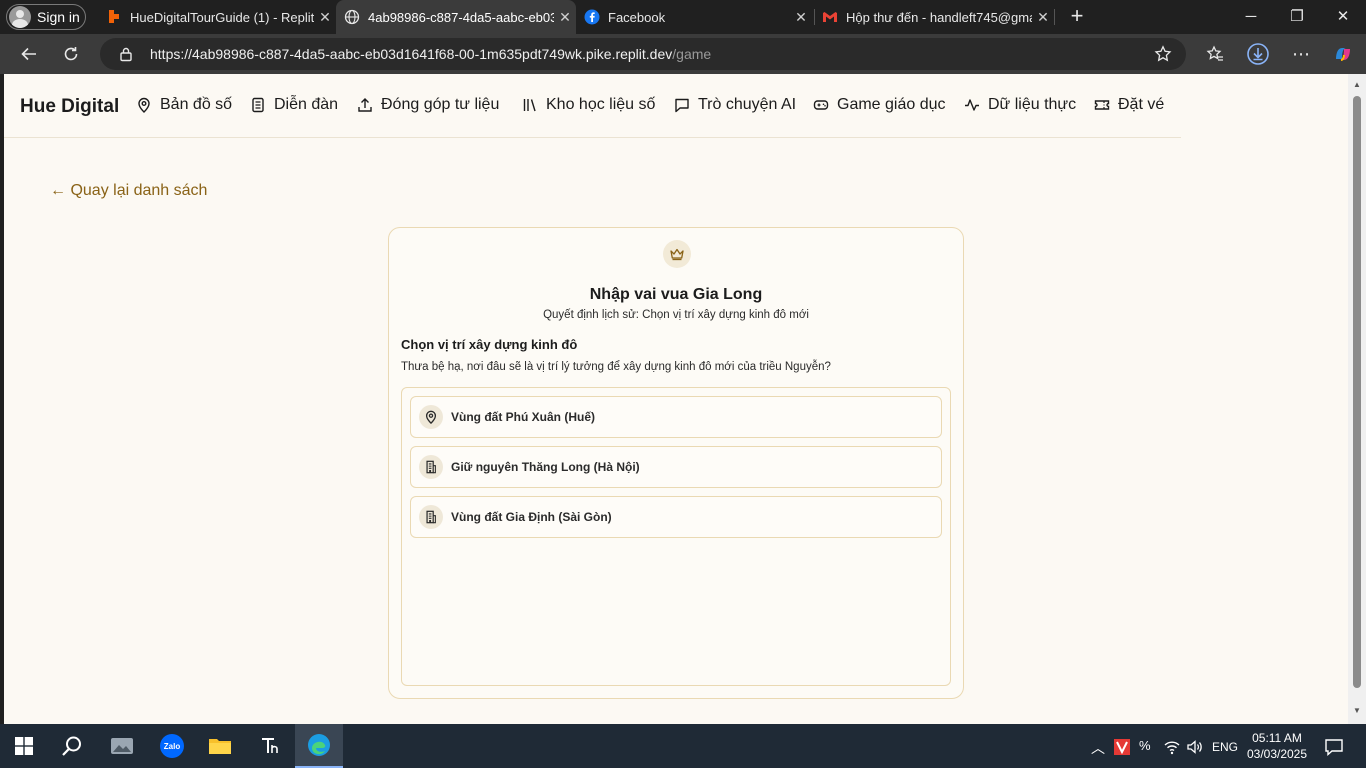  I want to click on back-button, so click(29, 54).